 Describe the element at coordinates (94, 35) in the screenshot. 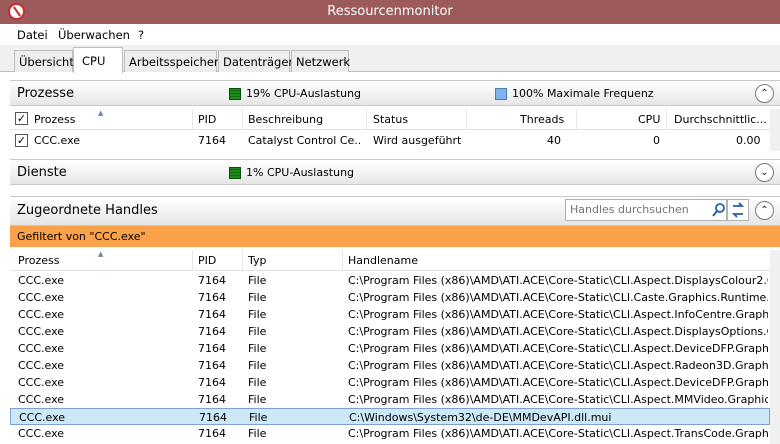

I see `menu-ueberwachen: Überwachen` at that location.